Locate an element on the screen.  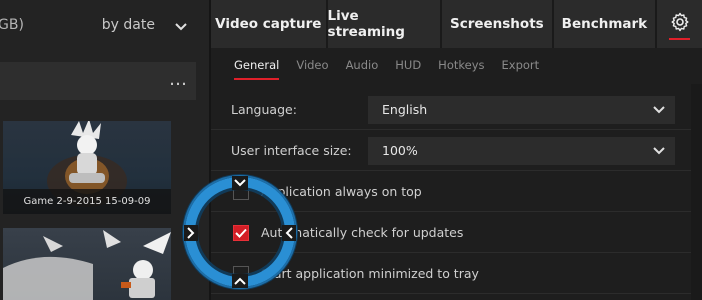
gear-icon is located at coordinates (680, 24).